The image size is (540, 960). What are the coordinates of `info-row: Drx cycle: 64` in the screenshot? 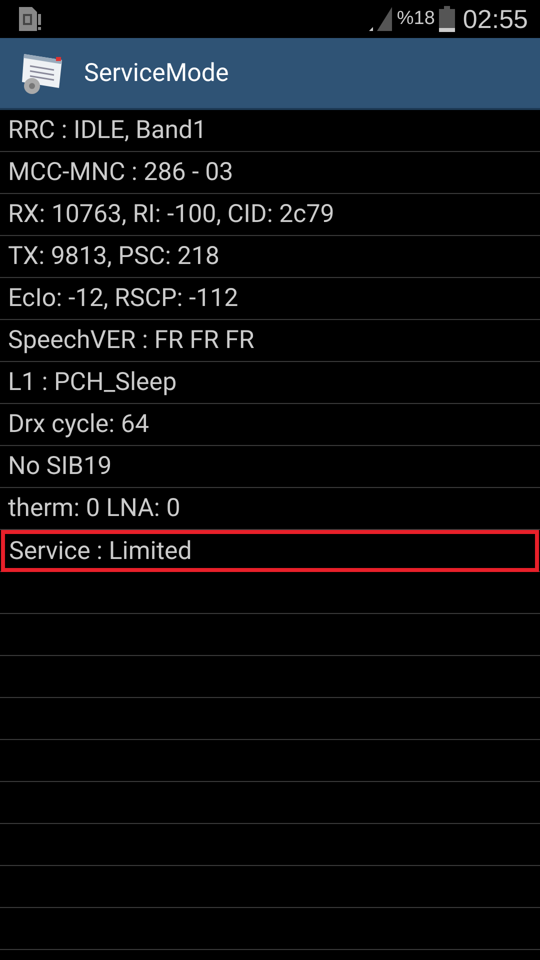 It's located at (270, 425).